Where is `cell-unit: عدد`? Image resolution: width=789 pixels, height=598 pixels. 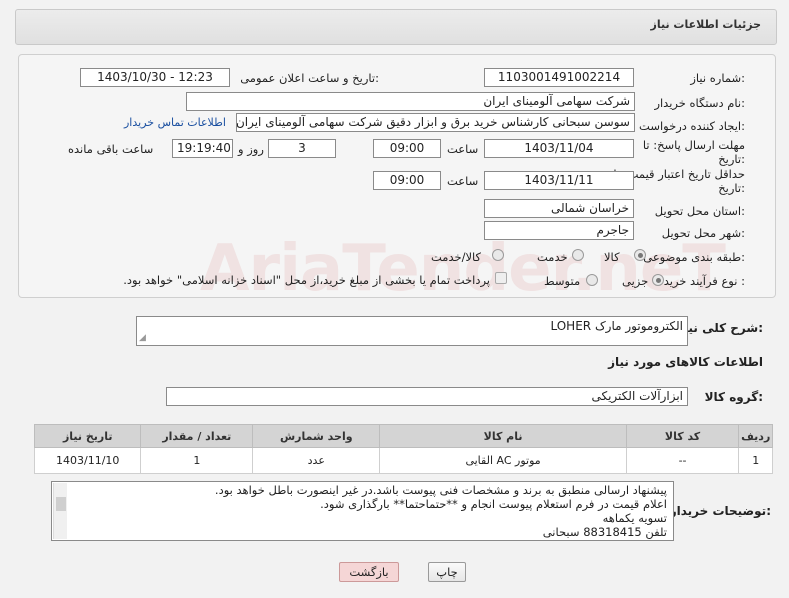 cell-unit: عدد is located at coordinates (316, 460).